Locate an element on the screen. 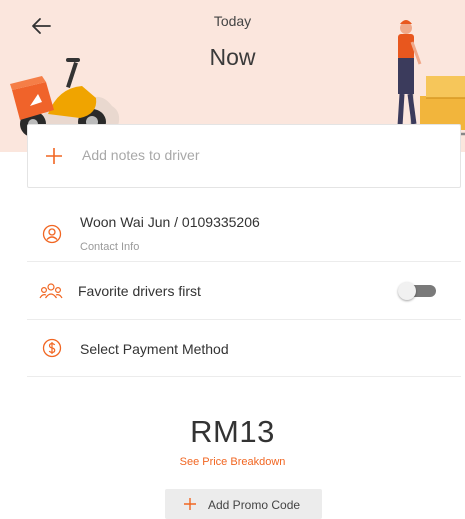 This screenshot has width=465, height=519. toggle-knob is located at coordinates (407, 291).